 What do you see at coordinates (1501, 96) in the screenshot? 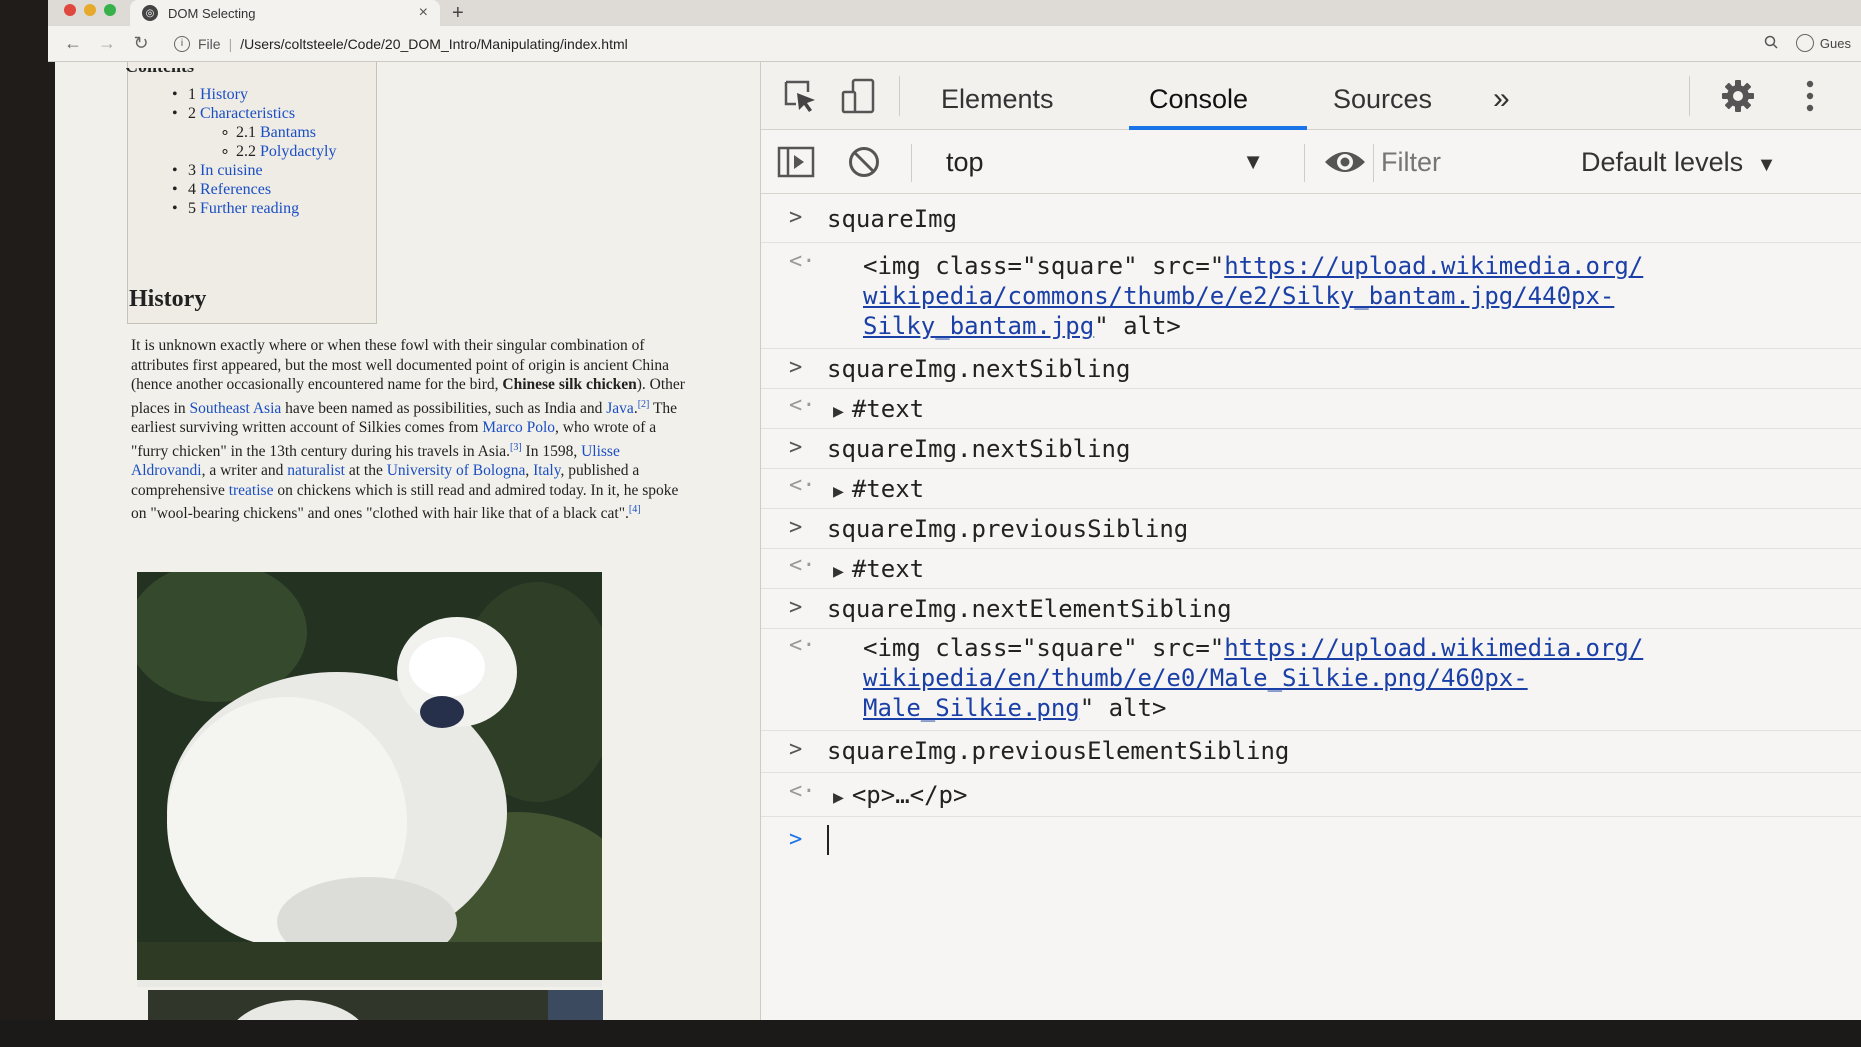
I see `more-tabs-icon: »` at bounding box center [1501, 96].